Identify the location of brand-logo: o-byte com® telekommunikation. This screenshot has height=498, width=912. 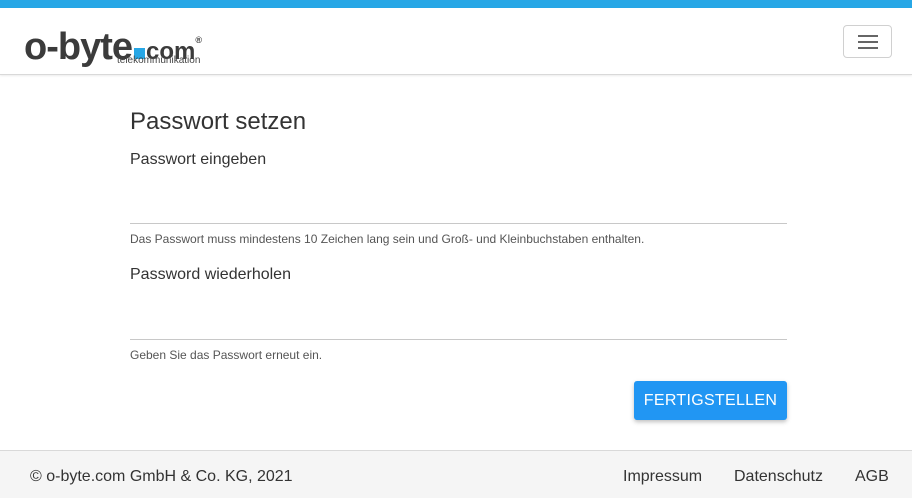
(129, 48).